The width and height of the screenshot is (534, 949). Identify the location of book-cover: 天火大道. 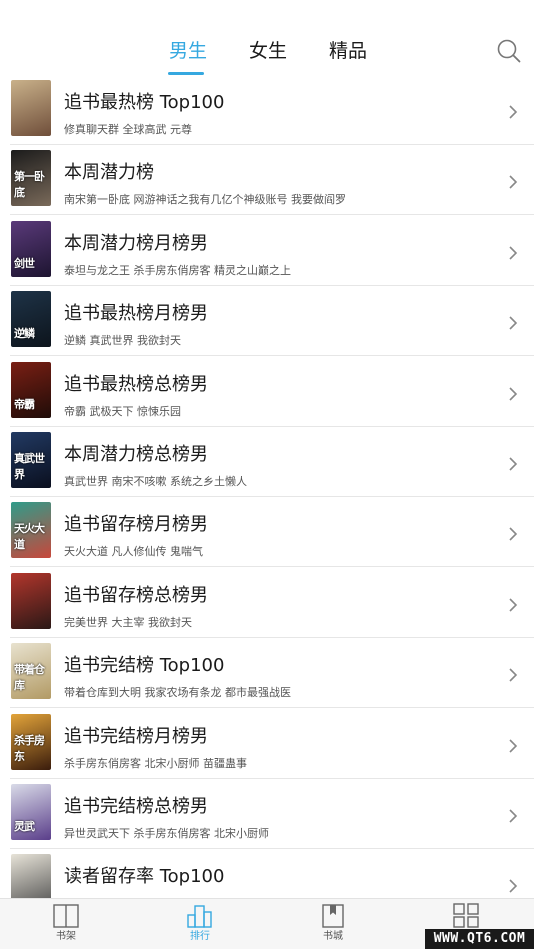
(31, 530).